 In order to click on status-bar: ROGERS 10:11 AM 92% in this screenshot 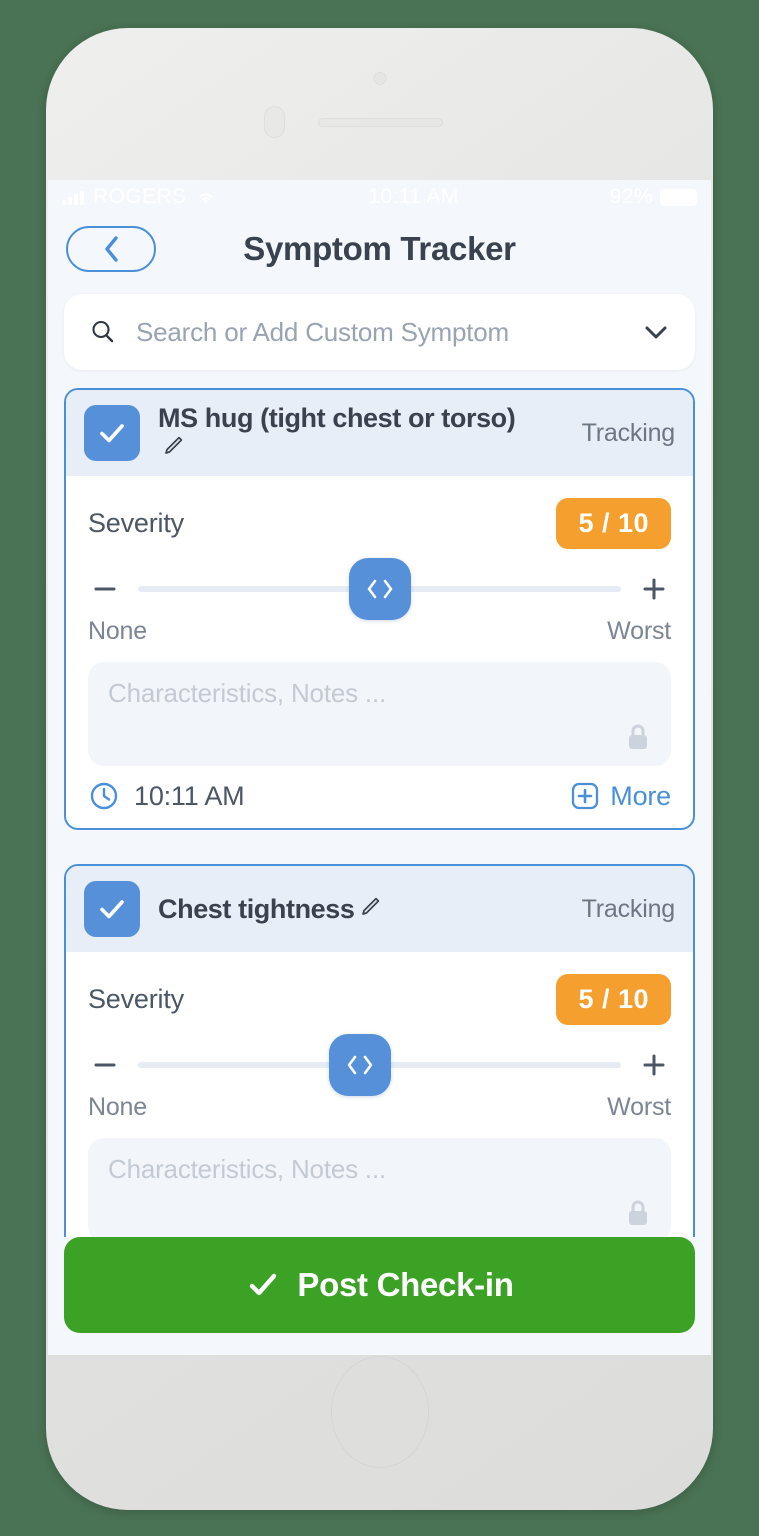, I will do `click(379, 197)`.